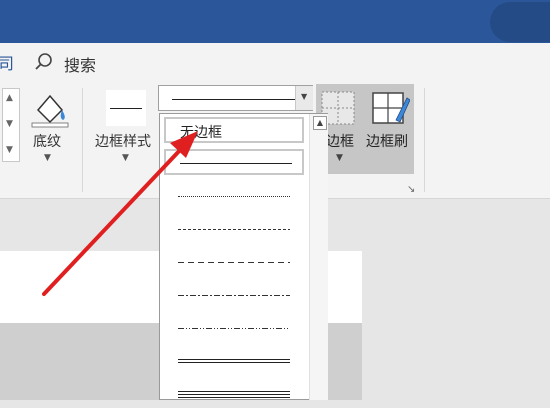 This screenshot has width=550, height=408. I want to click on dash-dot-dot-line, so click(234, 328).